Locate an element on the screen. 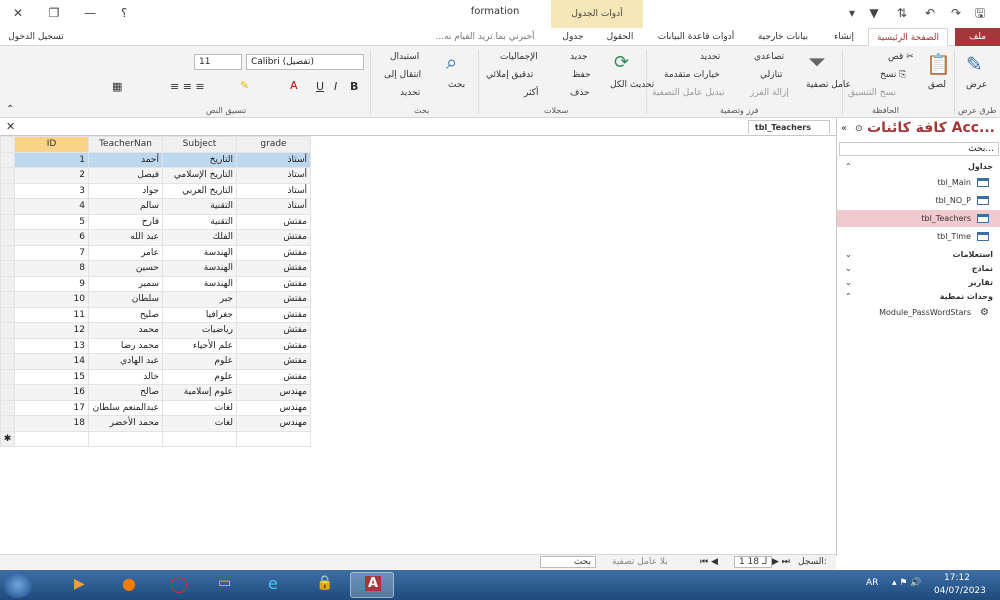  col-header-teachername: TeacherNan is located at coordinates (125, 144).